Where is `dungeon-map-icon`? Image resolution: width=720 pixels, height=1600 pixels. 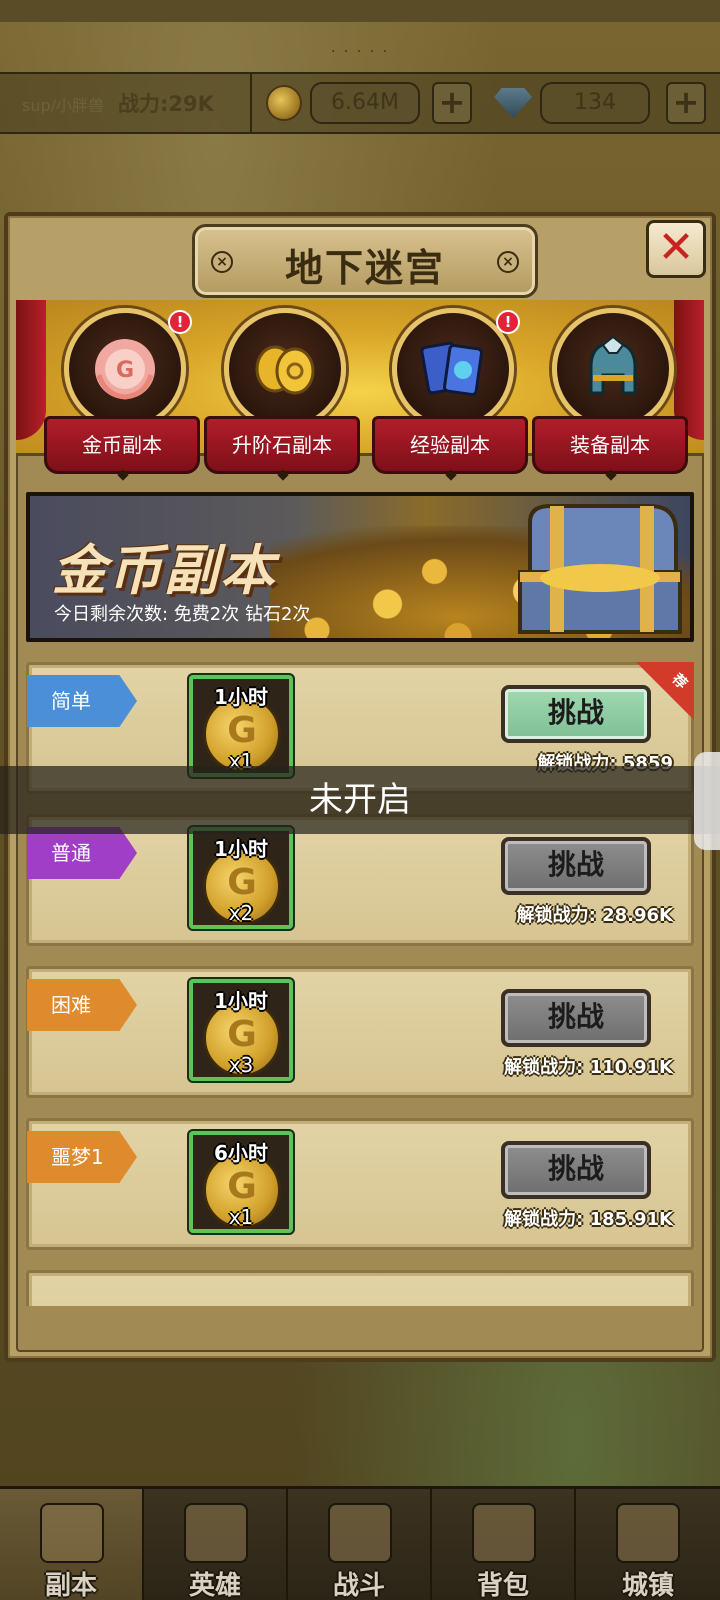
dungeon-map-icon is located at coordinates (72, 1533).